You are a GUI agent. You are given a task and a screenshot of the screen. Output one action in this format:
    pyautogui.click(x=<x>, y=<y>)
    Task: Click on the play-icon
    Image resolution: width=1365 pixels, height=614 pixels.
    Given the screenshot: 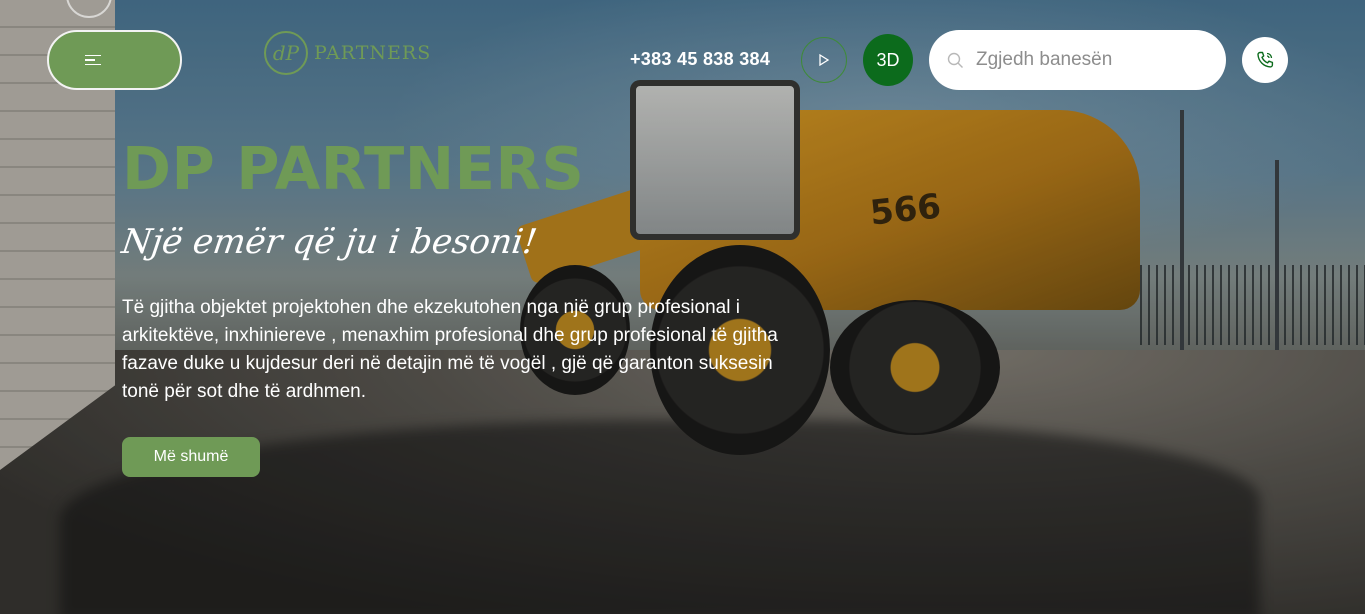 What is the action you would take?
    pyautogui.click(x=824, y=60)
    